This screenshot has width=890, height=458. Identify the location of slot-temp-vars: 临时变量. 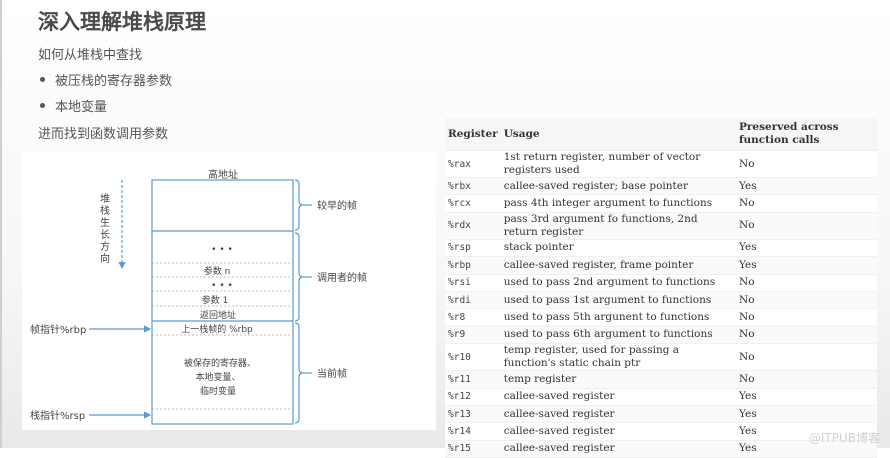
(218, 391).